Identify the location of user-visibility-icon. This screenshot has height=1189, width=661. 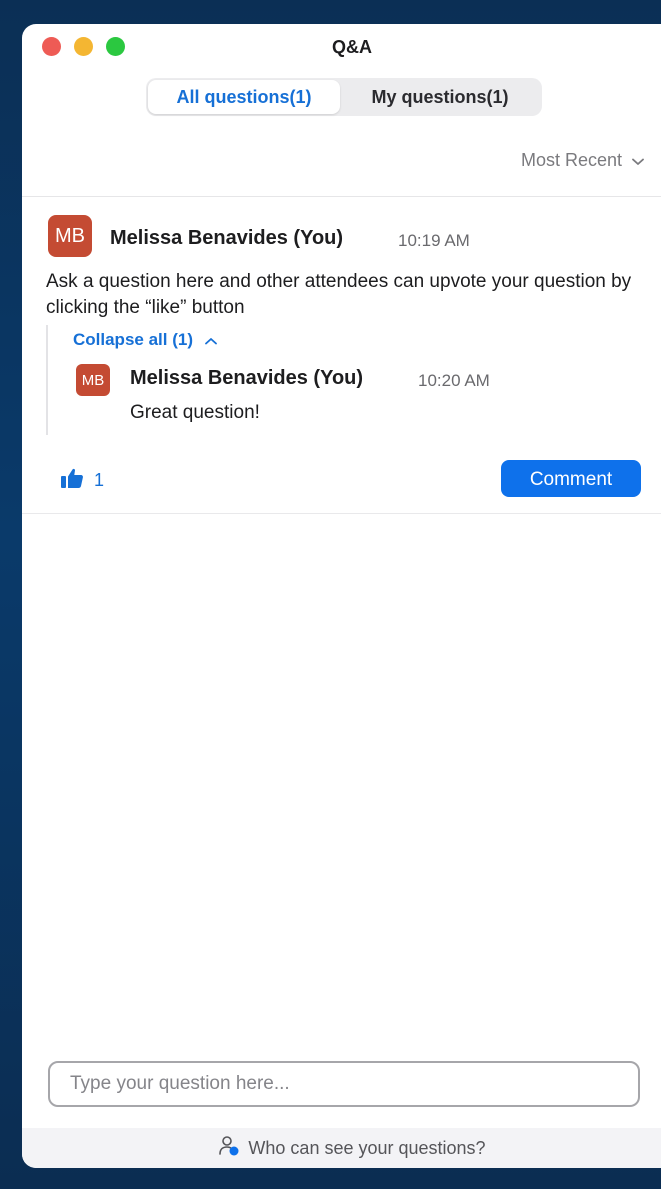
(229, 1148).